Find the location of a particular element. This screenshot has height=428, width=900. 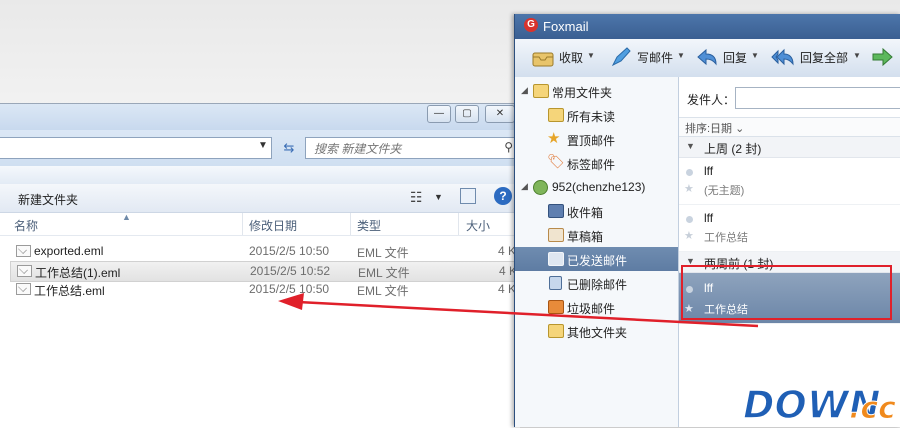

drag-arrow is located at coordinates (518, 310).